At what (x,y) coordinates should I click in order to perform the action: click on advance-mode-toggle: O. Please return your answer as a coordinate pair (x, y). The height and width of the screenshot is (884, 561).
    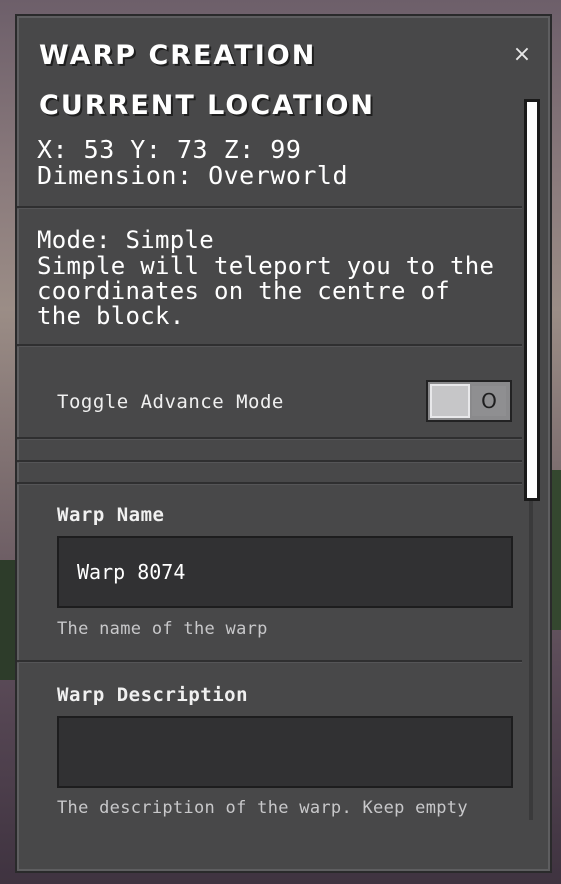
    Looking at the image, I should click on (469, 401).